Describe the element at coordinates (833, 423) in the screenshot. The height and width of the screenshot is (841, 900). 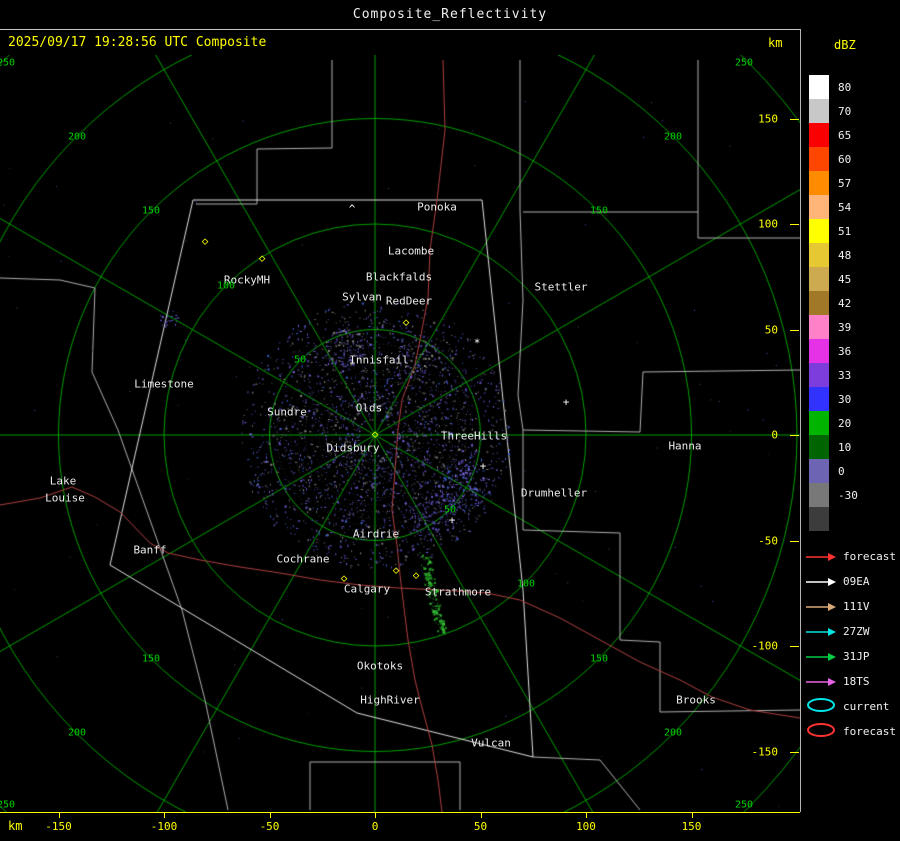
I see `colorbar-item: 20` at that location.